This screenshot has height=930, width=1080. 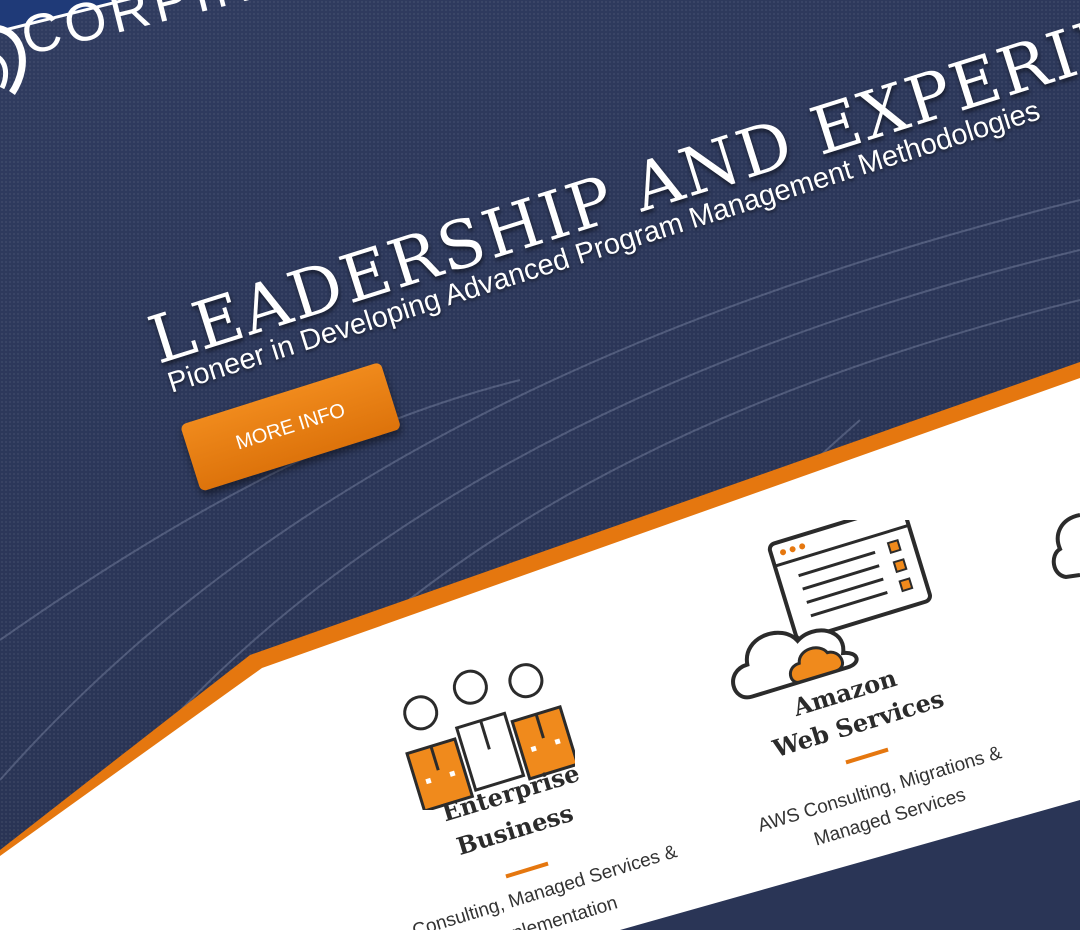 What do you see at coordinates (1065, 546) in the screenshot?
I see `partial-cloud-icon` at bounding box center [1065, 546].